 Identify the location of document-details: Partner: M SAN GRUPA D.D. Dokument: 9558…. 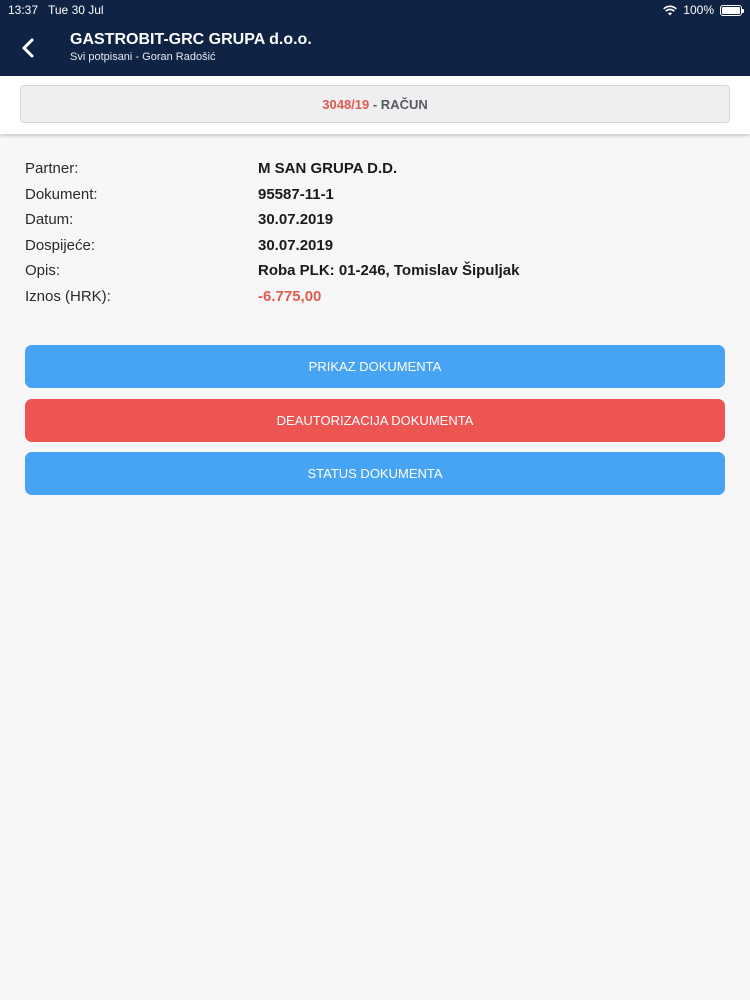
(375, 232).